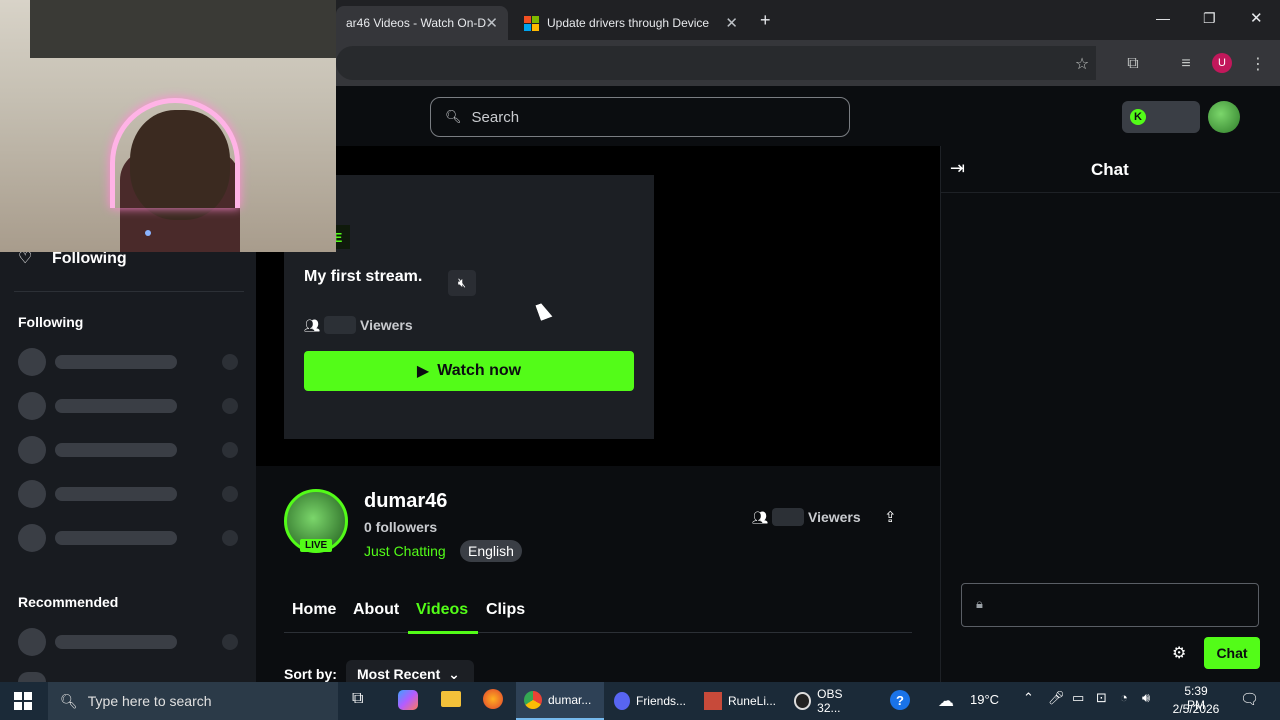  I want to click on speaker-icon: 🔊︎, so click(1146, 698).